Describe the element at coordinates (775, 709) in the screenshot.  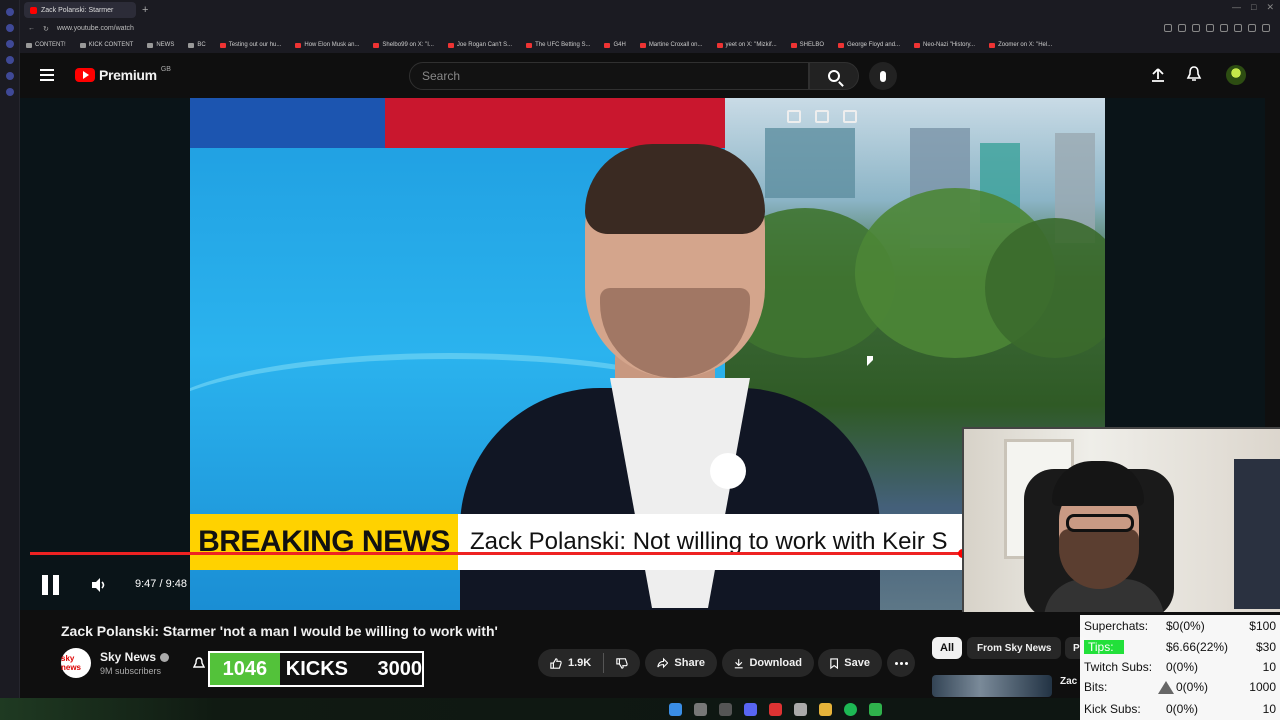
I see `opera-icon` at that location.